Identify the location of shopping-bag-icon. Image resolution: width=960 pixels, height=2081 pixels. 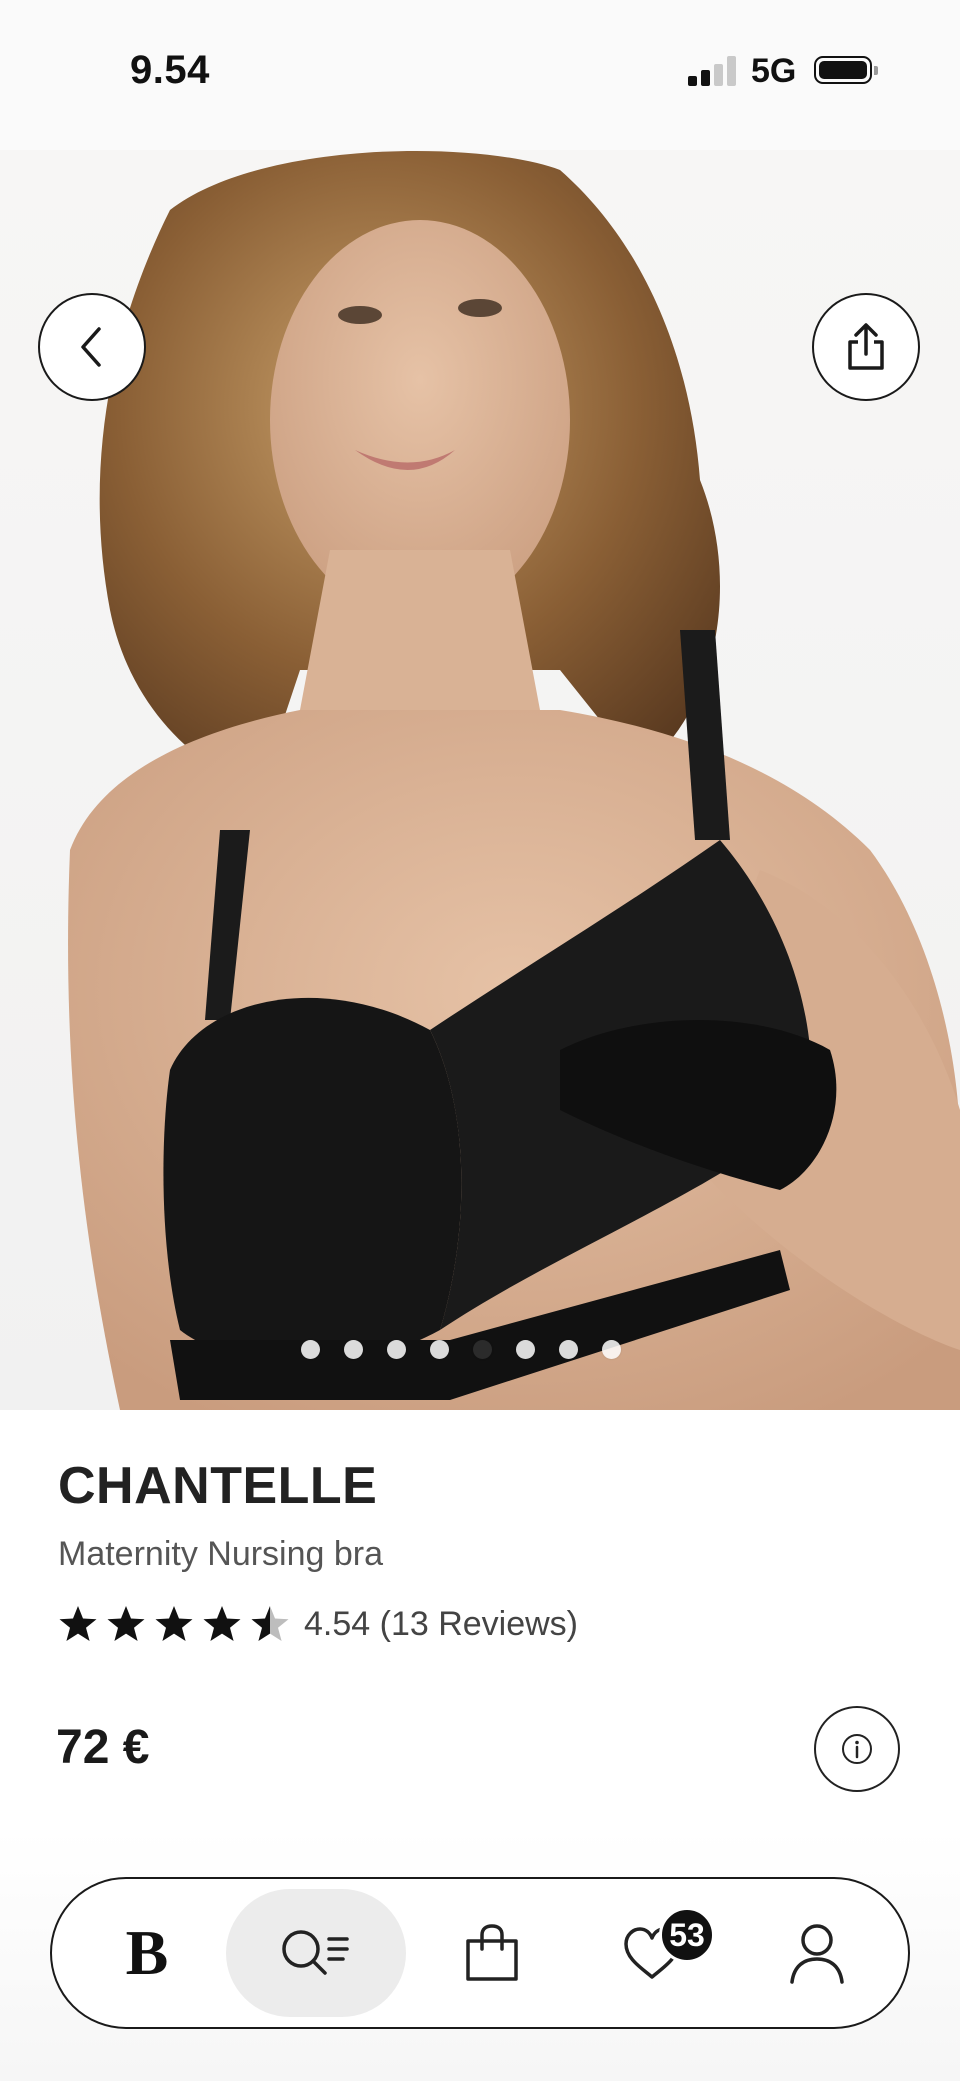
(492, 1952).